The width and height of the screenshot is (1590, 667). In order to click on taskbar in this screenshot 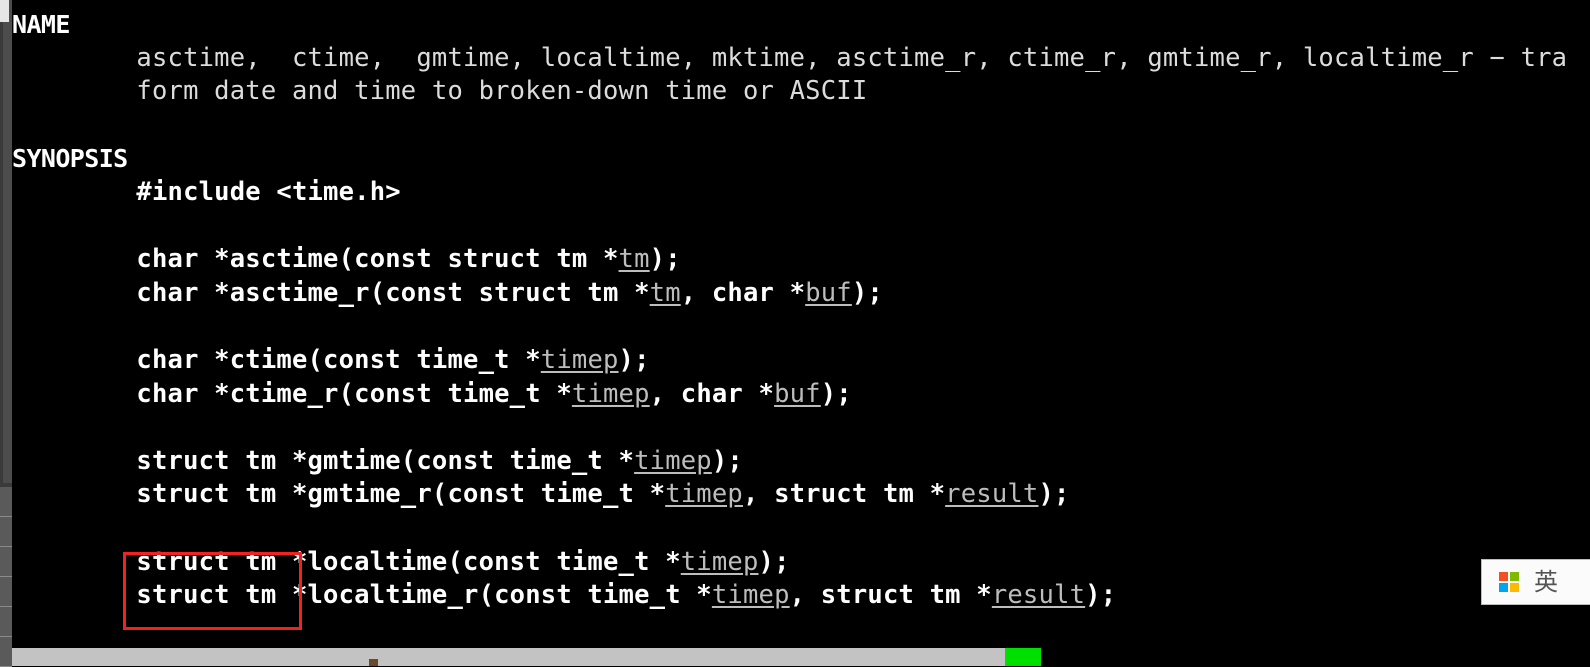, I will do `click(801, 657)`.